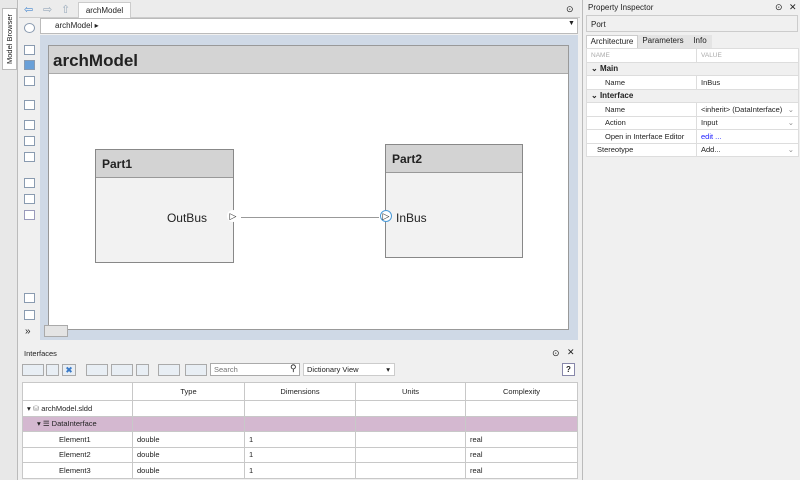 The height and width of the screenshot is (480, 800). What do you see at coordinates (142, 370) in the screenshot?
I see `save-button` at bounding box center [142, 370].